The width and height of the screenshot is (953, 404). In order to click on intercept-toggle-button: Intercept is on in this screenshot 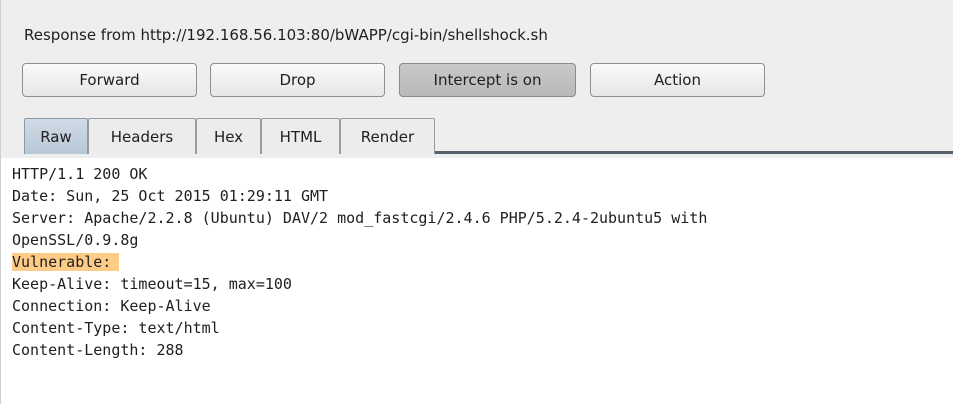, I will do `click(487, 80)`.